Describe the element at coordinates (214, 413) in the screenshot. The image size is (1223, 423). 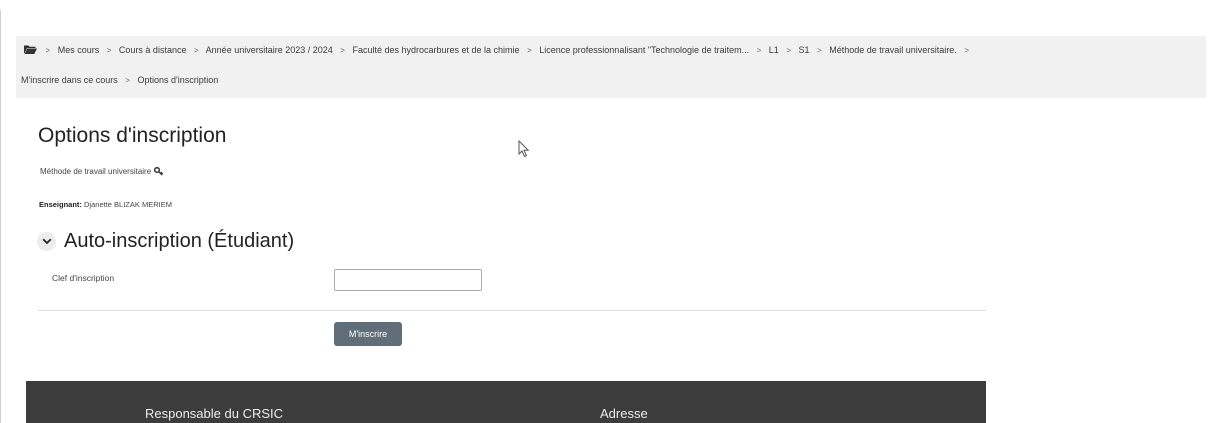
I see `footer-heading-crsic: Responsable du CRSIC` at that location.